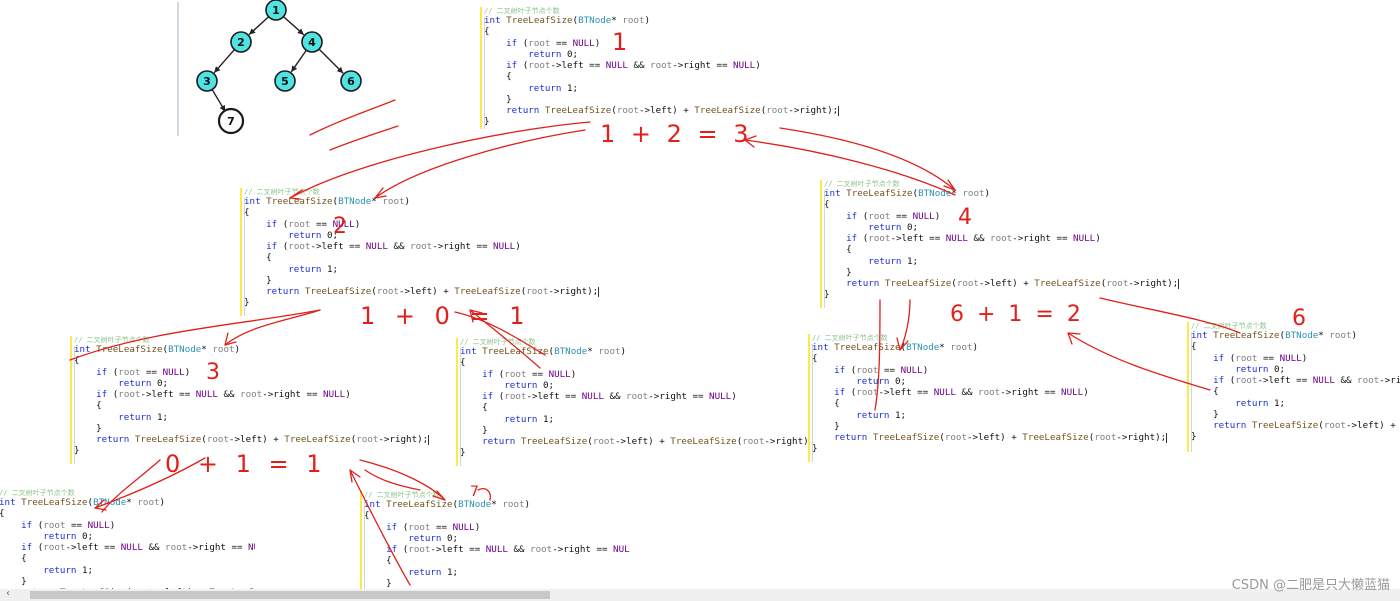 The image size is (1400, 601). I want to click on tree-edge-arrowhead, so click(294, 68).